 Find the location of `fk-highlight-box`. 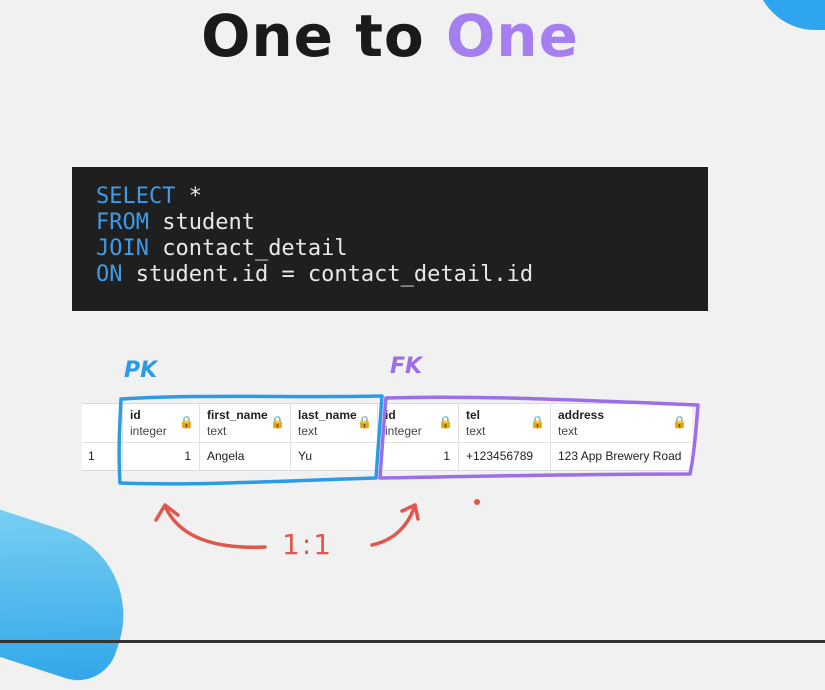

fk-highlight-box is located at coordinates (539, 437).